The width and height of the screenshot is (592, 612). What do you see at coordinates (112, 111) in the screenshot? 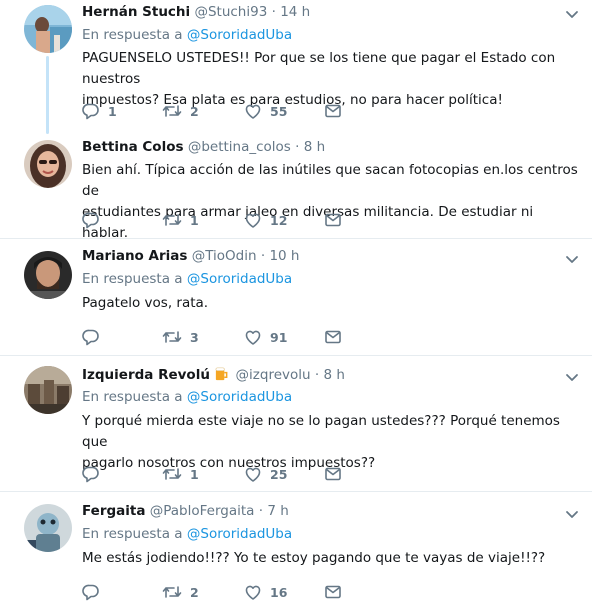
I see `reply-count: 1` at bounding box center [112, 111].